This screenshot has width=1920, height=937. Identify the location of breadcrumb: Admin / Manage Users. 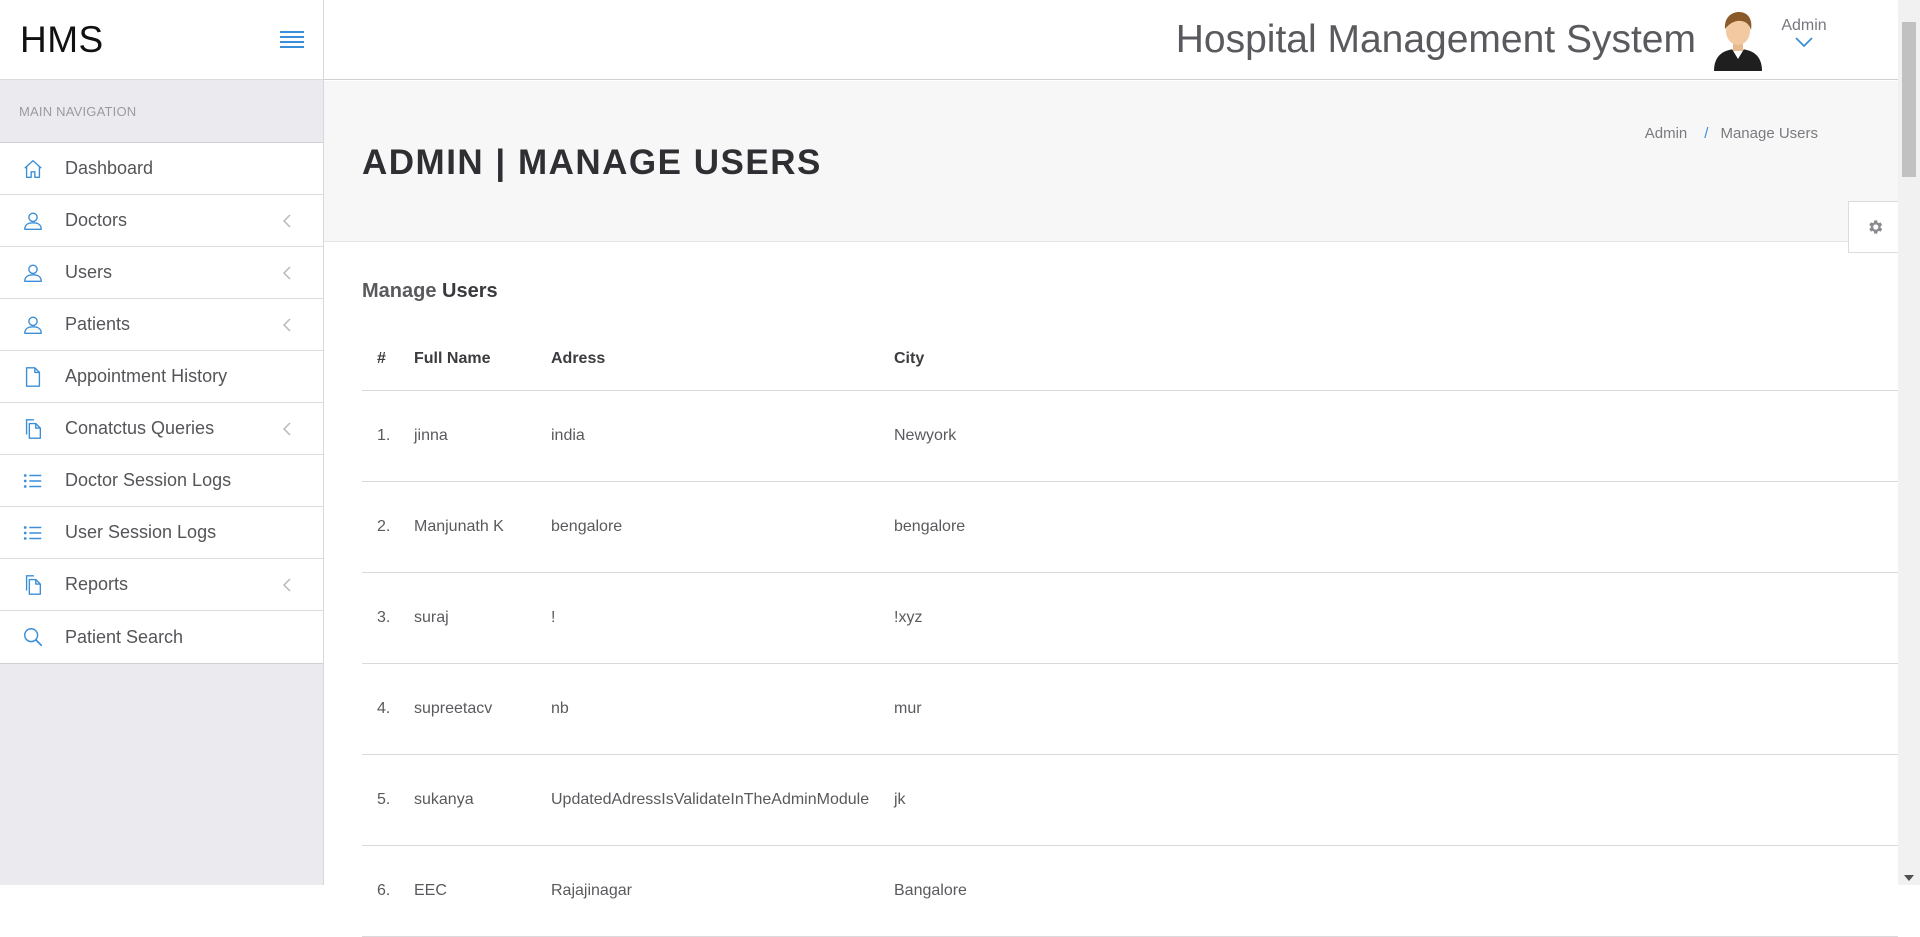
(1731, 133).